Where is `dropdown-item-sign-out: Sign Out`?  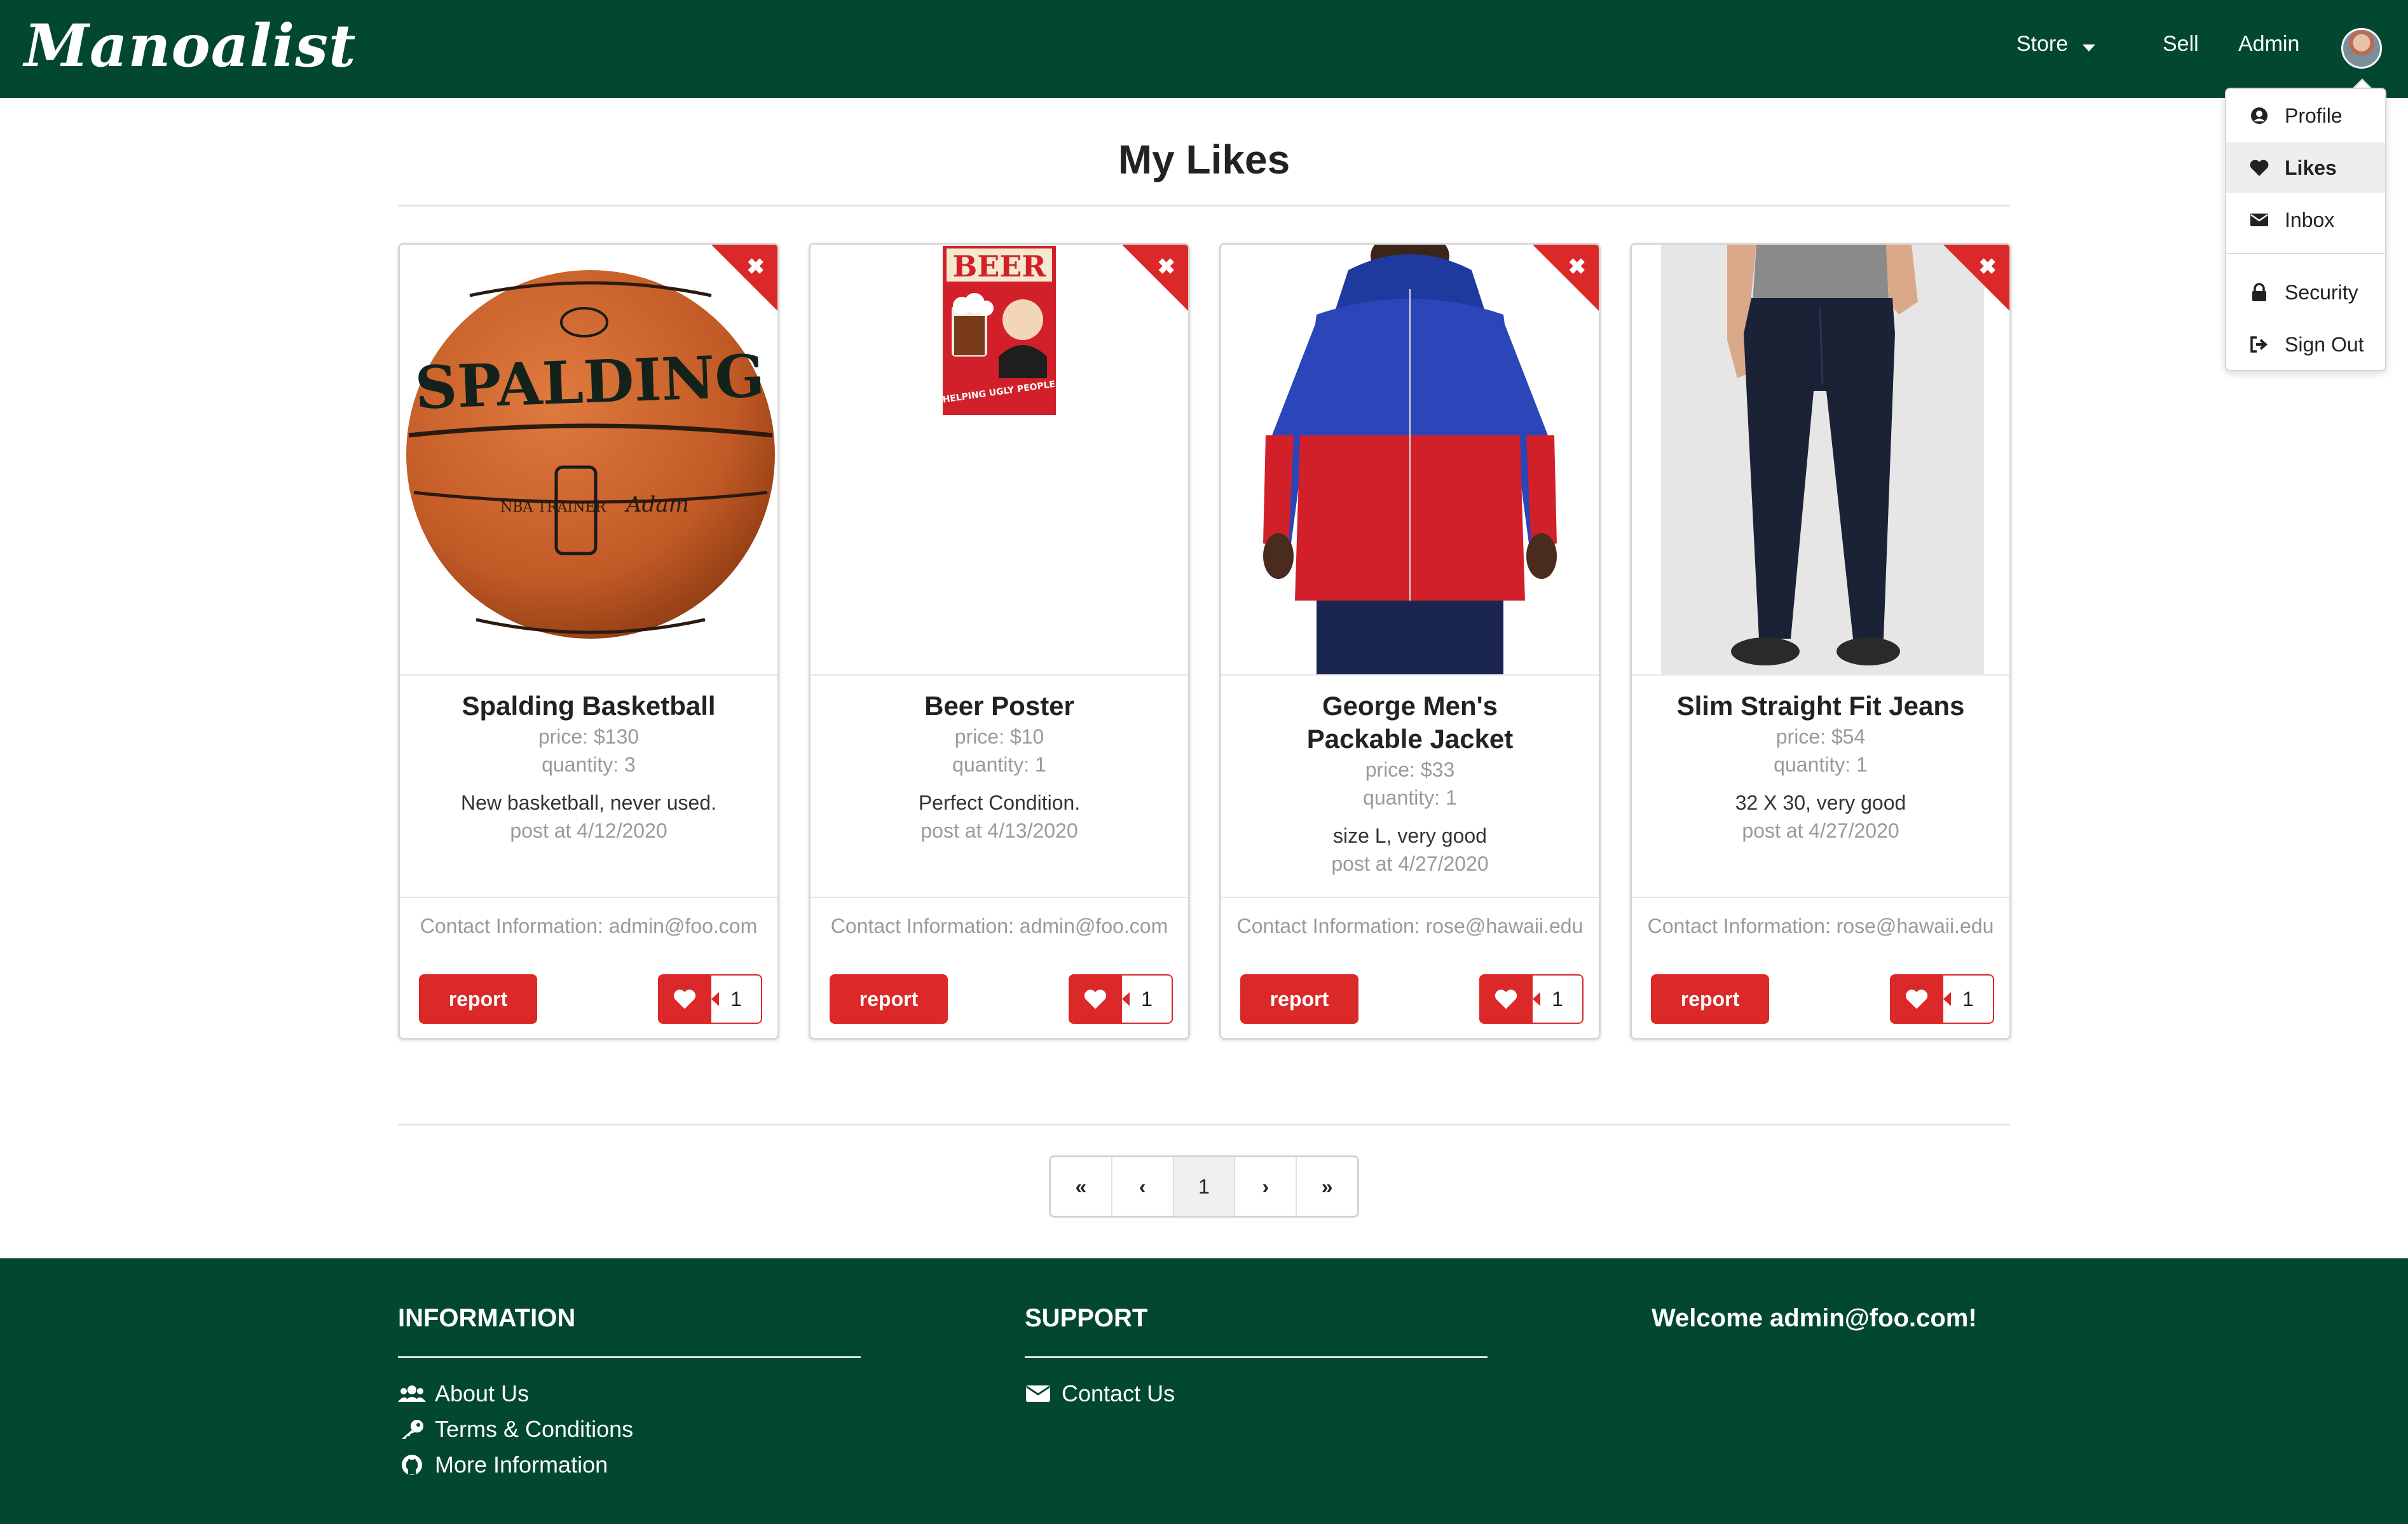 dropdown-item-sign-out: Sign Out is located at coordinates (2305, 344).